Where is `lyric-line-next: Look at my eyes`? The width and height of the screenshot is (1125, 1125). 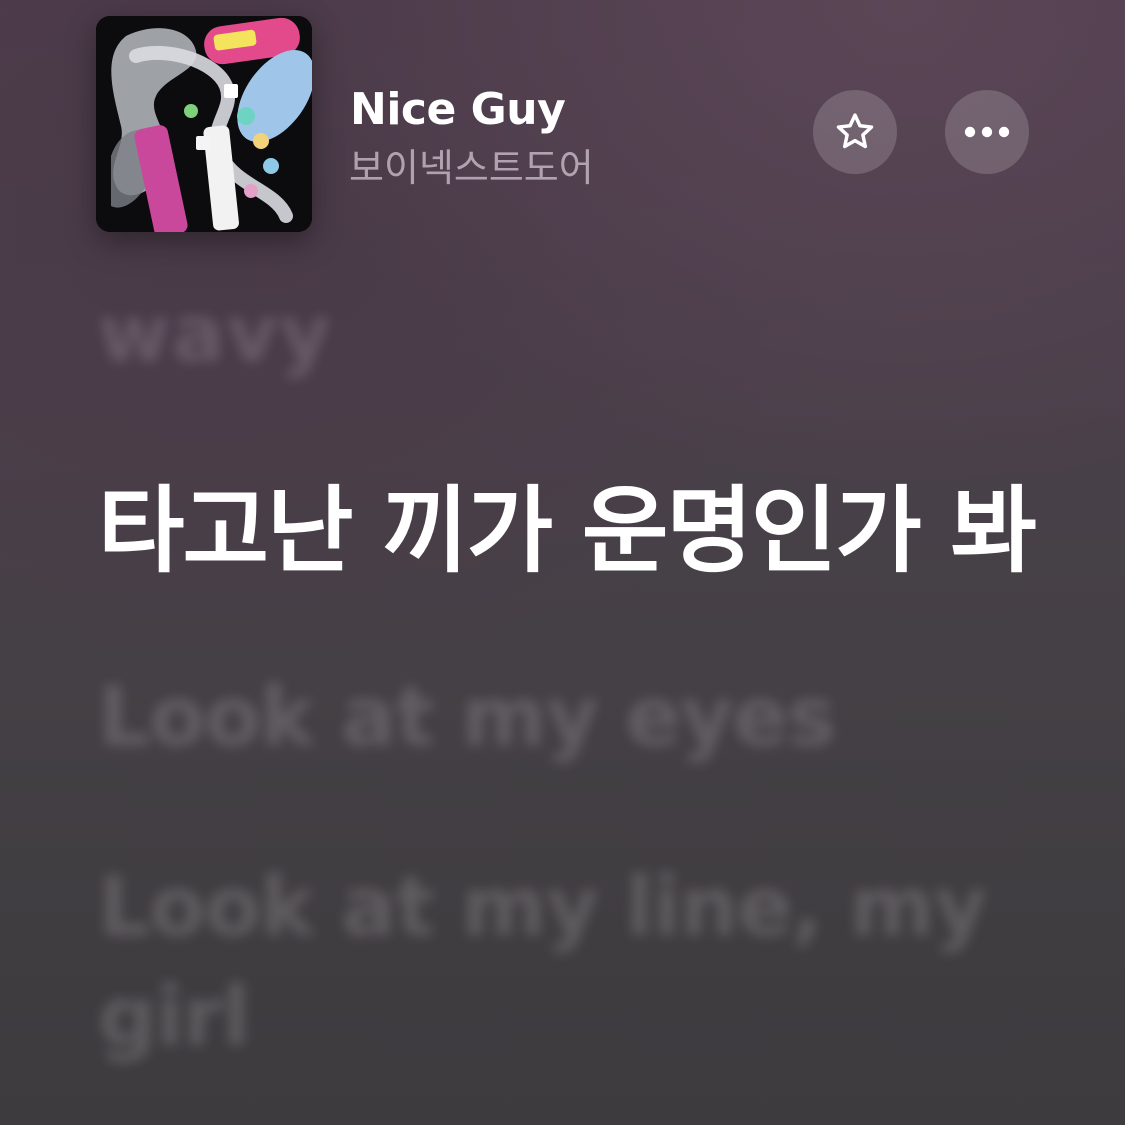
lyric-line-next: Look at my eyes is located at coordinates (467, 718).